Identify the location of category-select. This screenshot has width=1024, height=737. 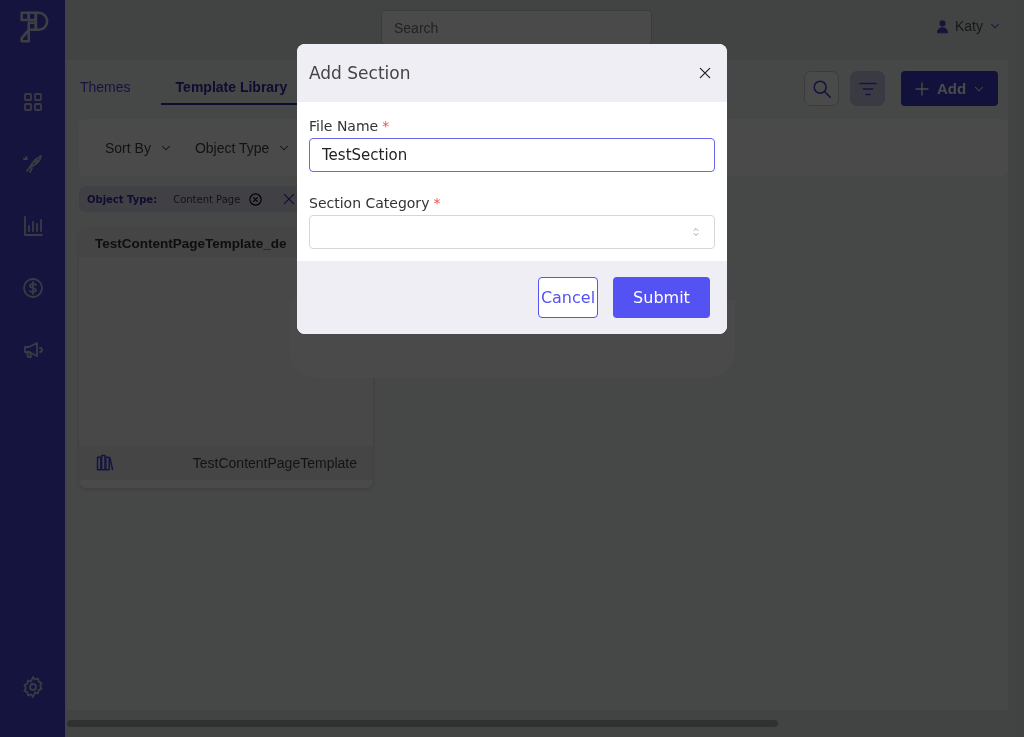
(512, 232).